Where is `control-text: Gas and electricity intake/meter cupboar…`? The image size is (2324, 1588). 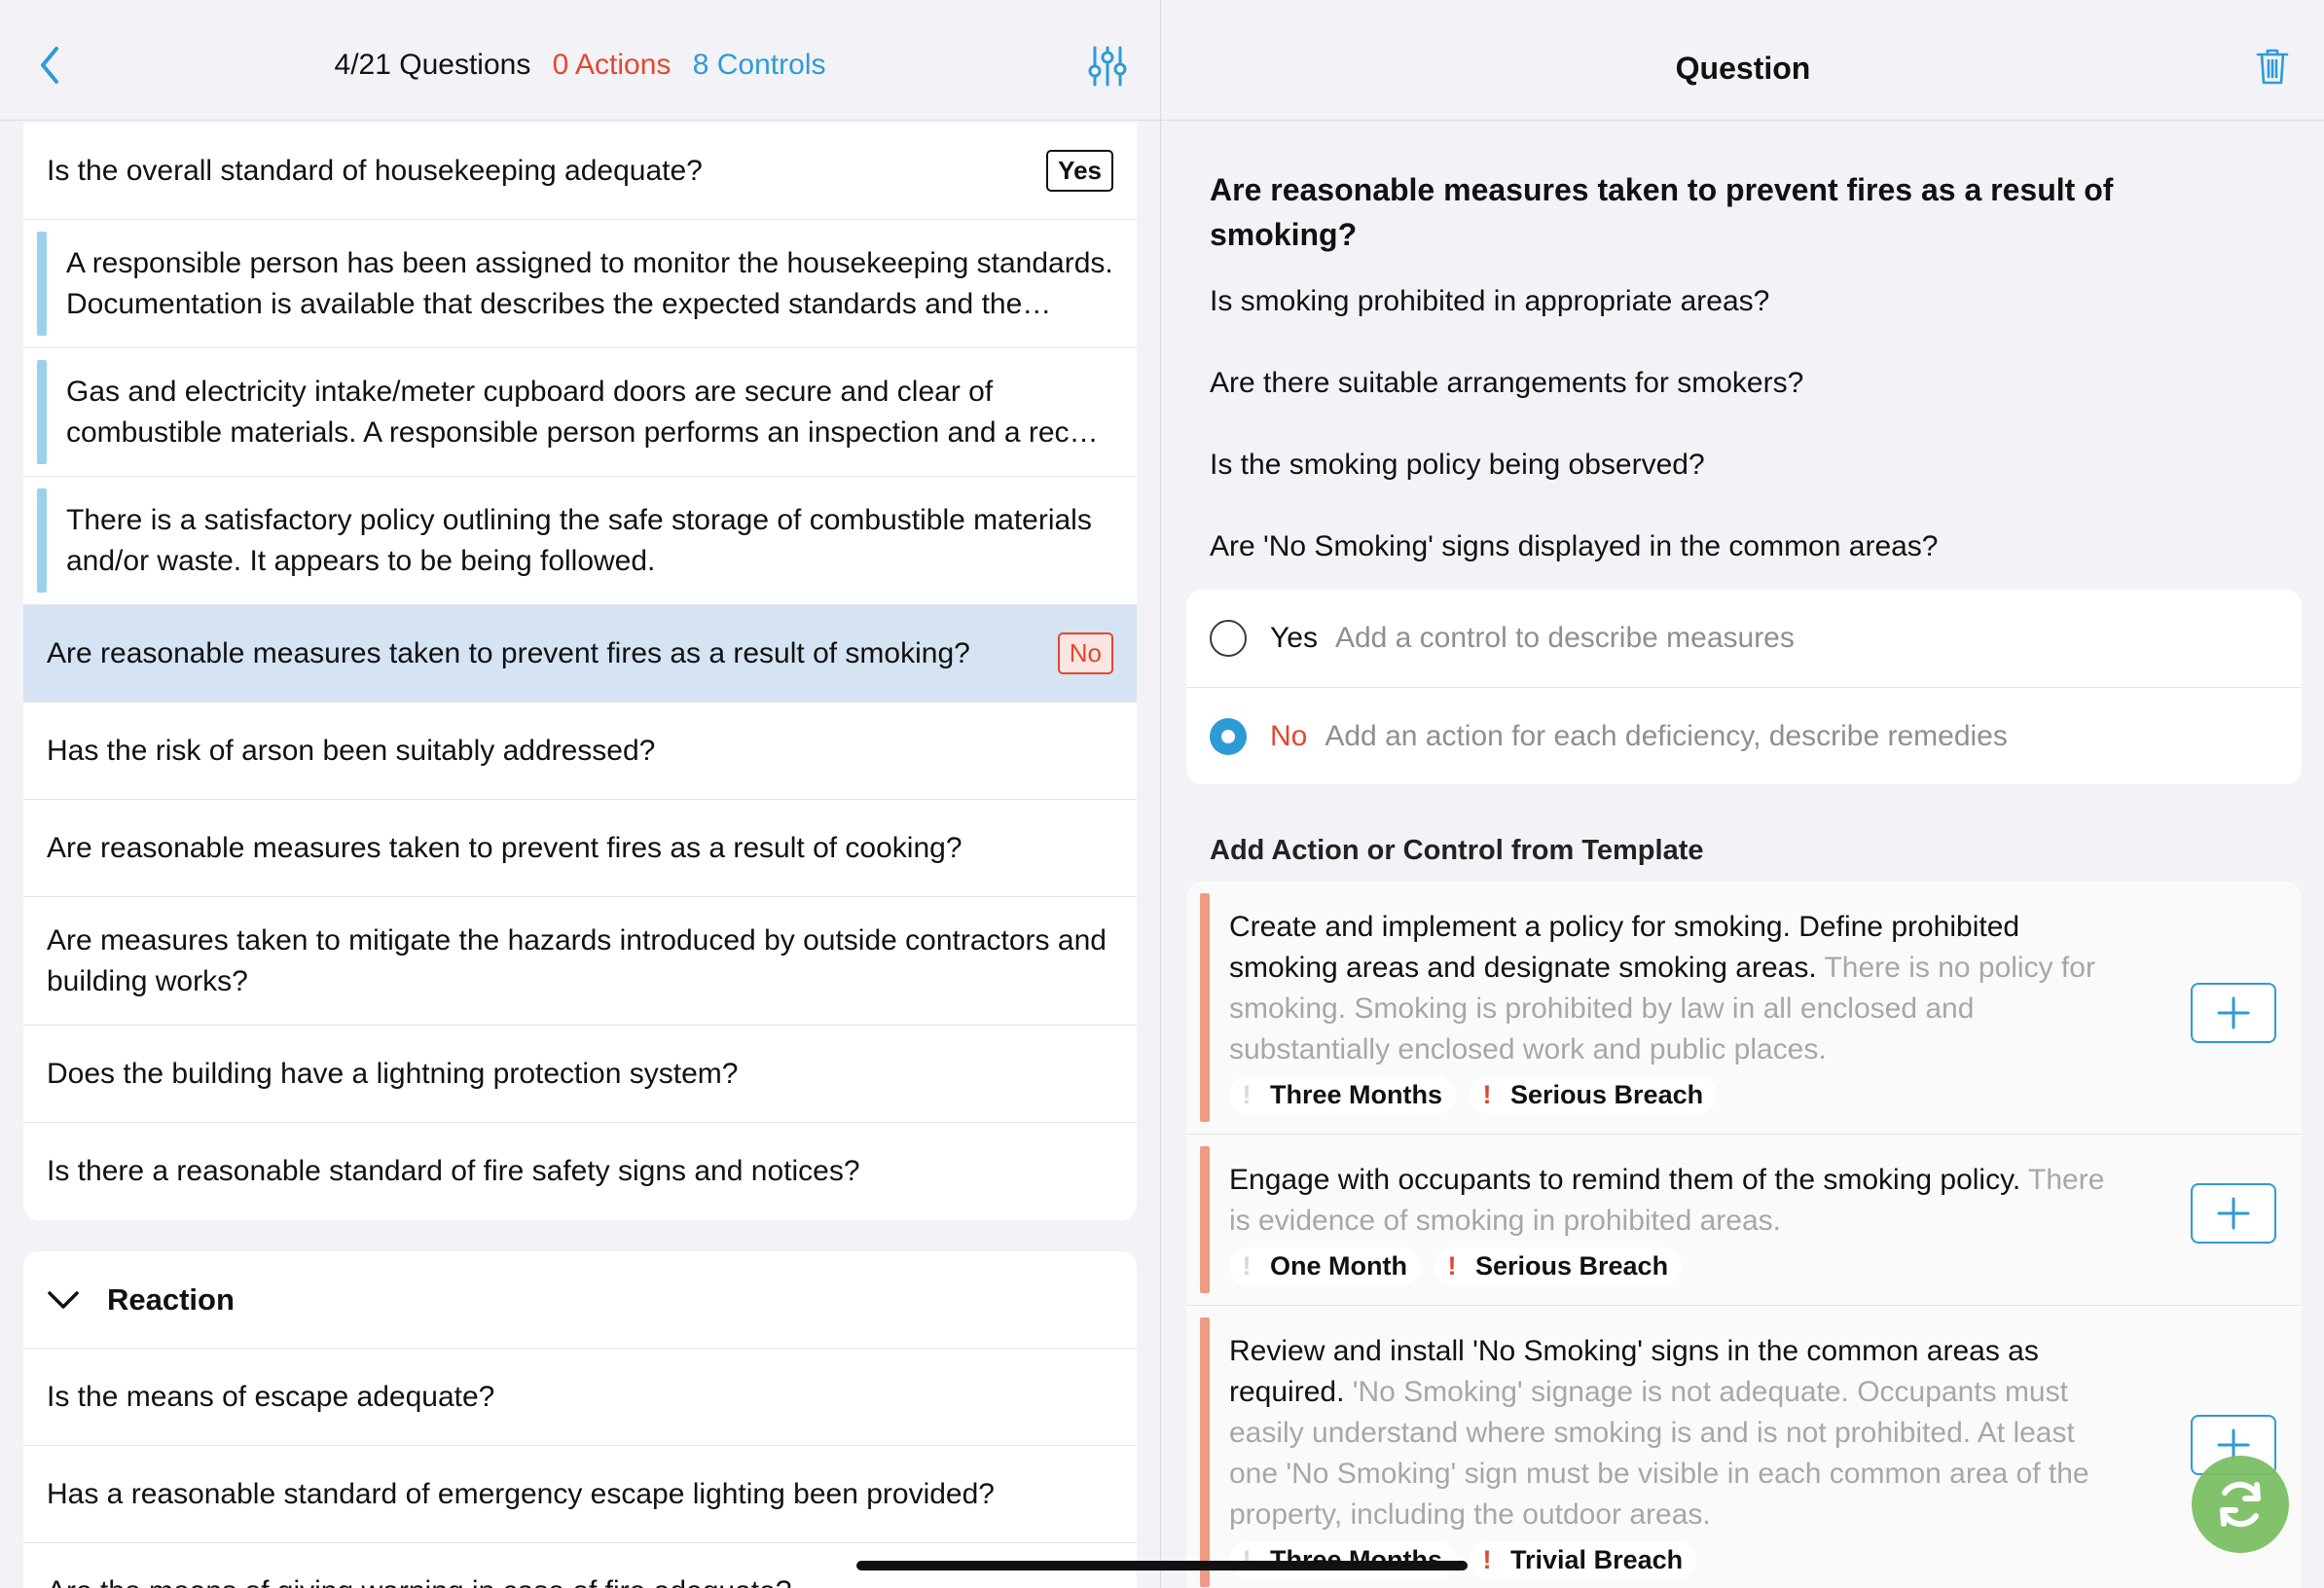 control-text: Gas and electricity intake/meter cupboar… is located at coordinates (588, 412).